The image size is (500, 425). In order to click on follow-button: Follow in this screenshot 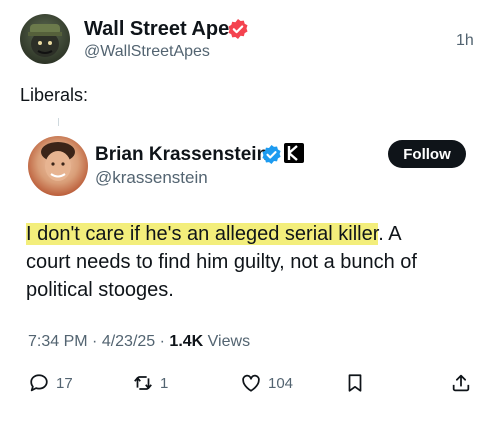, I will do `click(427, 154)`.